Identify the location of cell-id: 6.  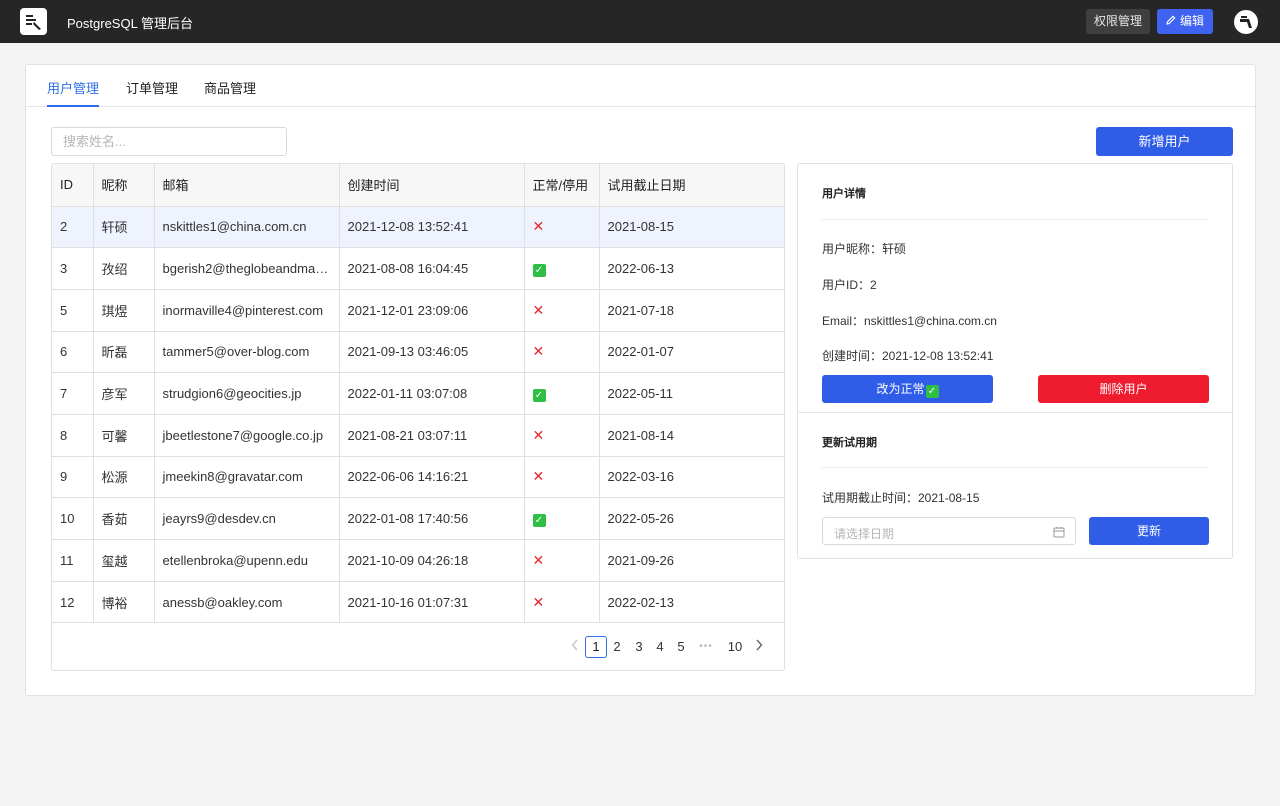
(73, 352).